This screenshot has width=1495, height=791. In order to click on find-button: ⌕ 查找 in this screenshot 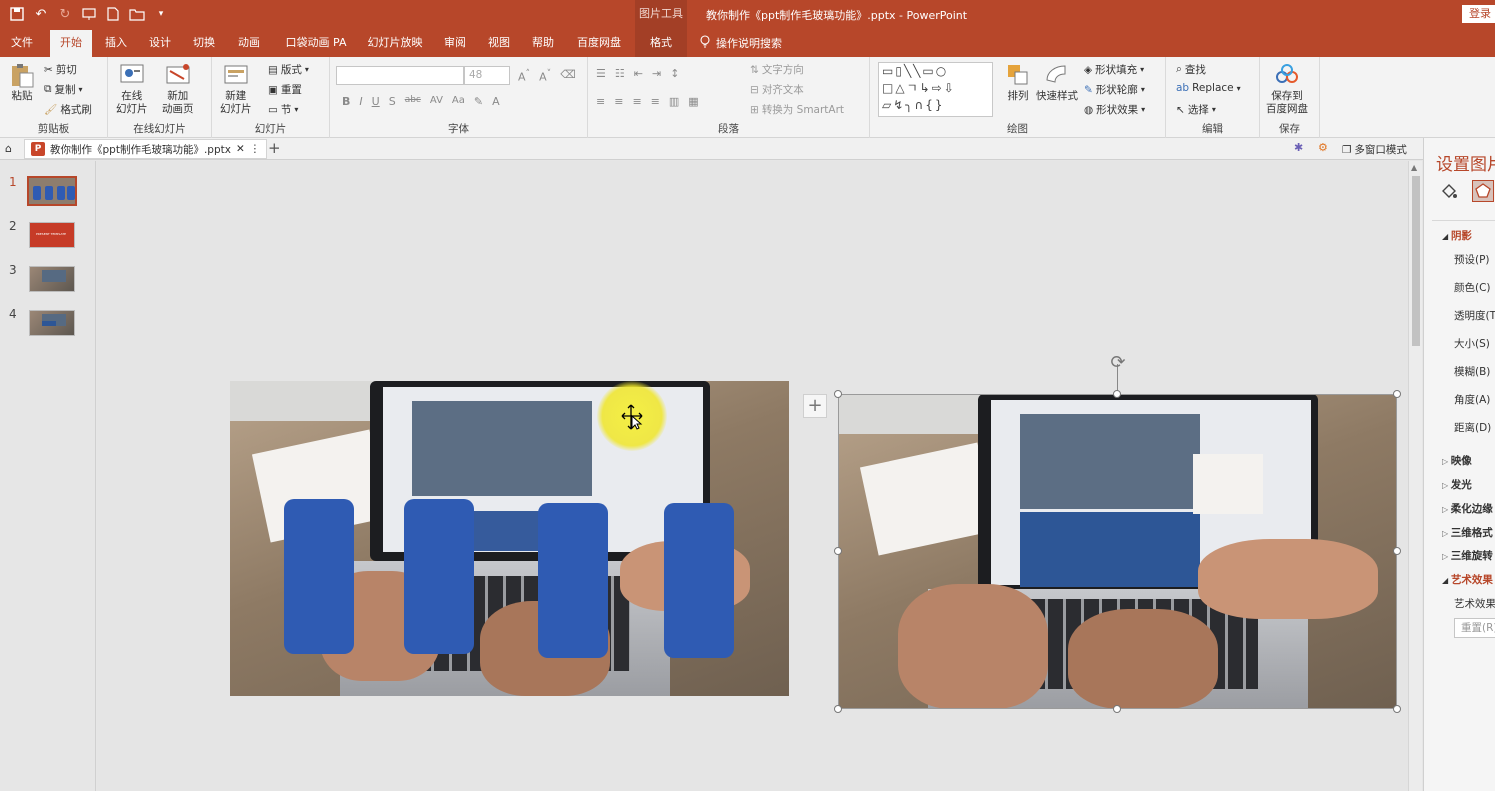, I will do `click(1191, 69)`.